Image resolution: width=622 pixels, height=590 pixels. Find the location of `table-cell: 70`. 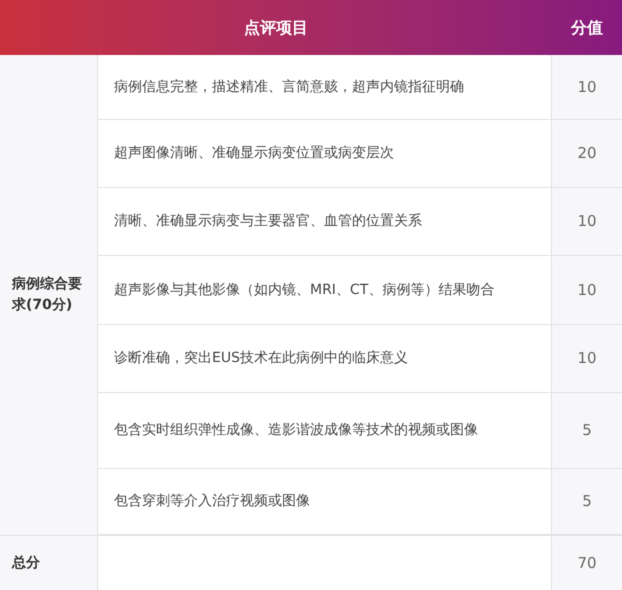

table-cell: 70 is located at coordinates (587, 563).